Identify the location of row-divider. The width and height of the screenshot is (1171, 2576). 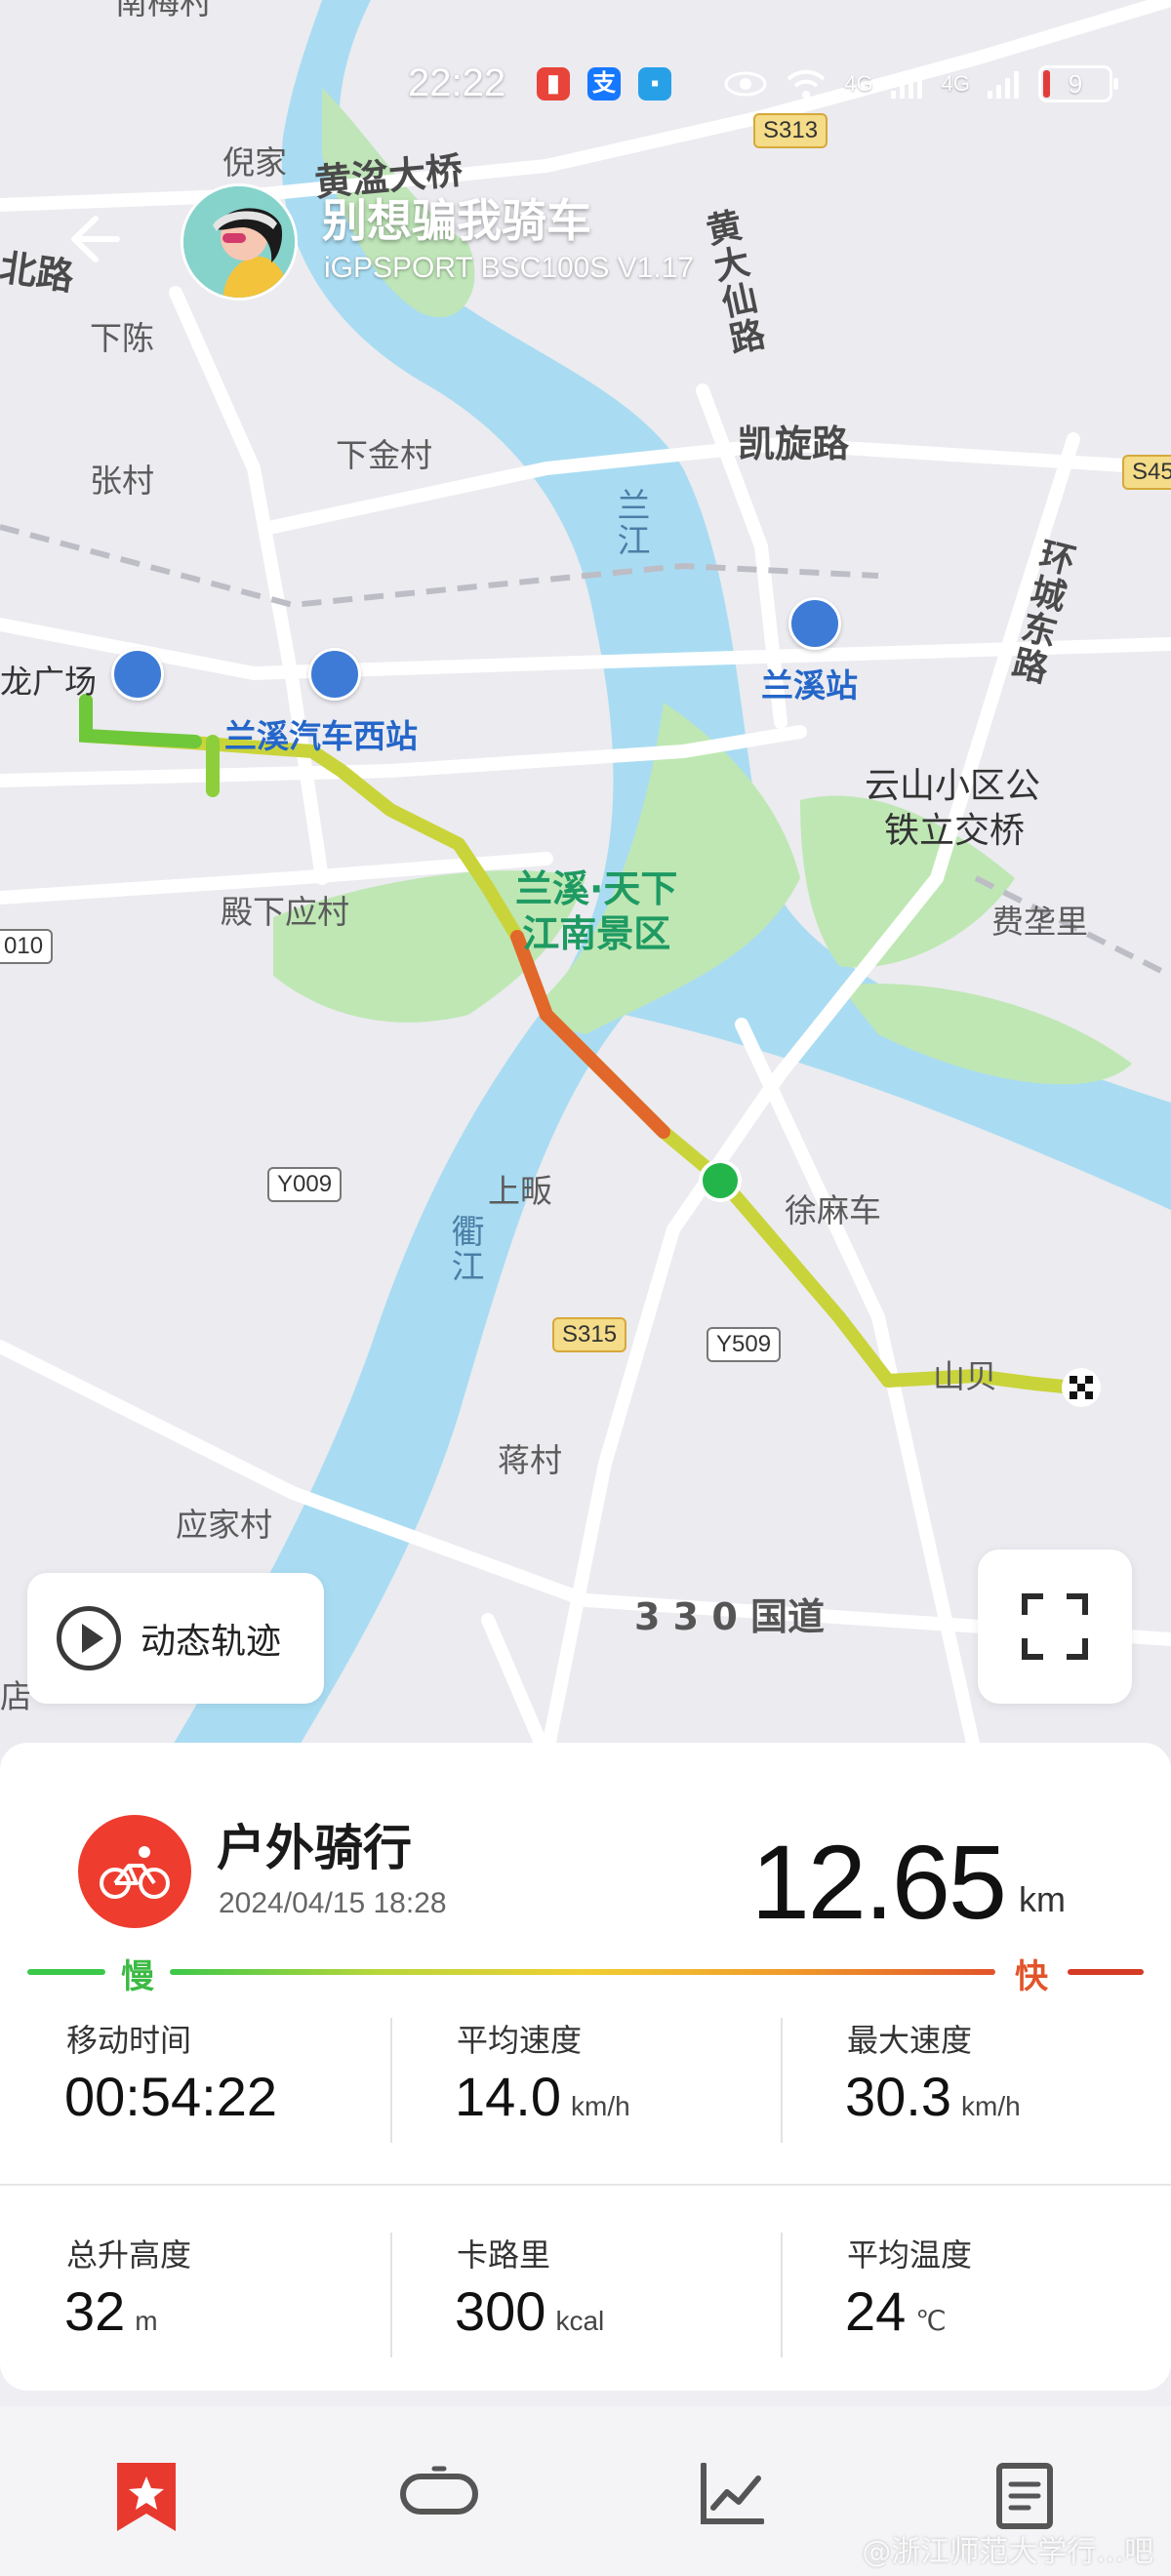
(585, 2185).